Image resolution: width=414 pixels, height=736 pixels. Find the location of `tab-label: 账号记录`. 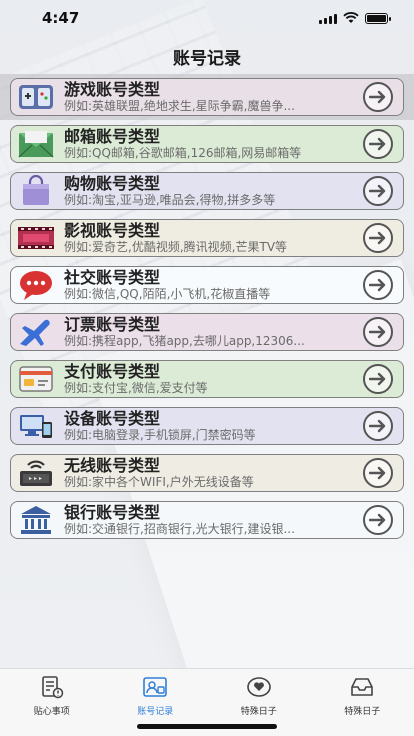

tab-label: 账号记录 is located at coordinates (155, 712).